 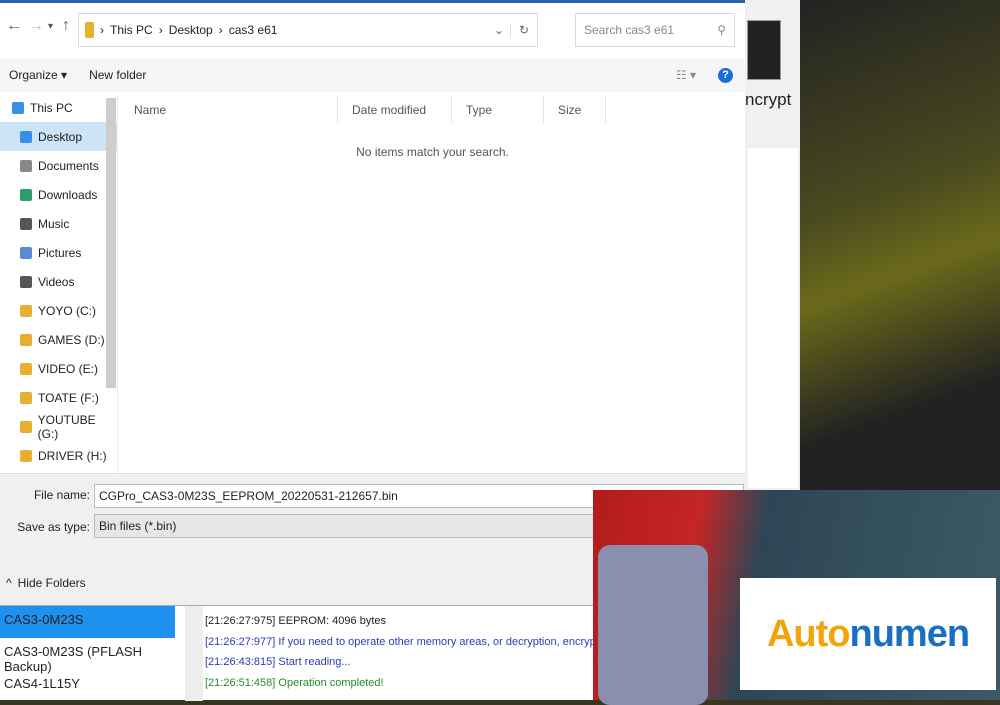 I want to click on sidebar-item: Downloads, so click(x=58, y=194).